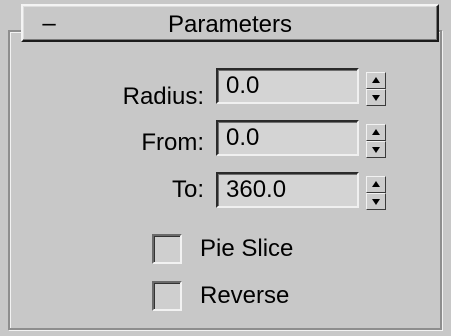 The width and height of the screenshot is (451, 336). Describe the element at coordinates (246, 249) in the screenshot. I see `pie-slice-label: Pie Slice` at that location.